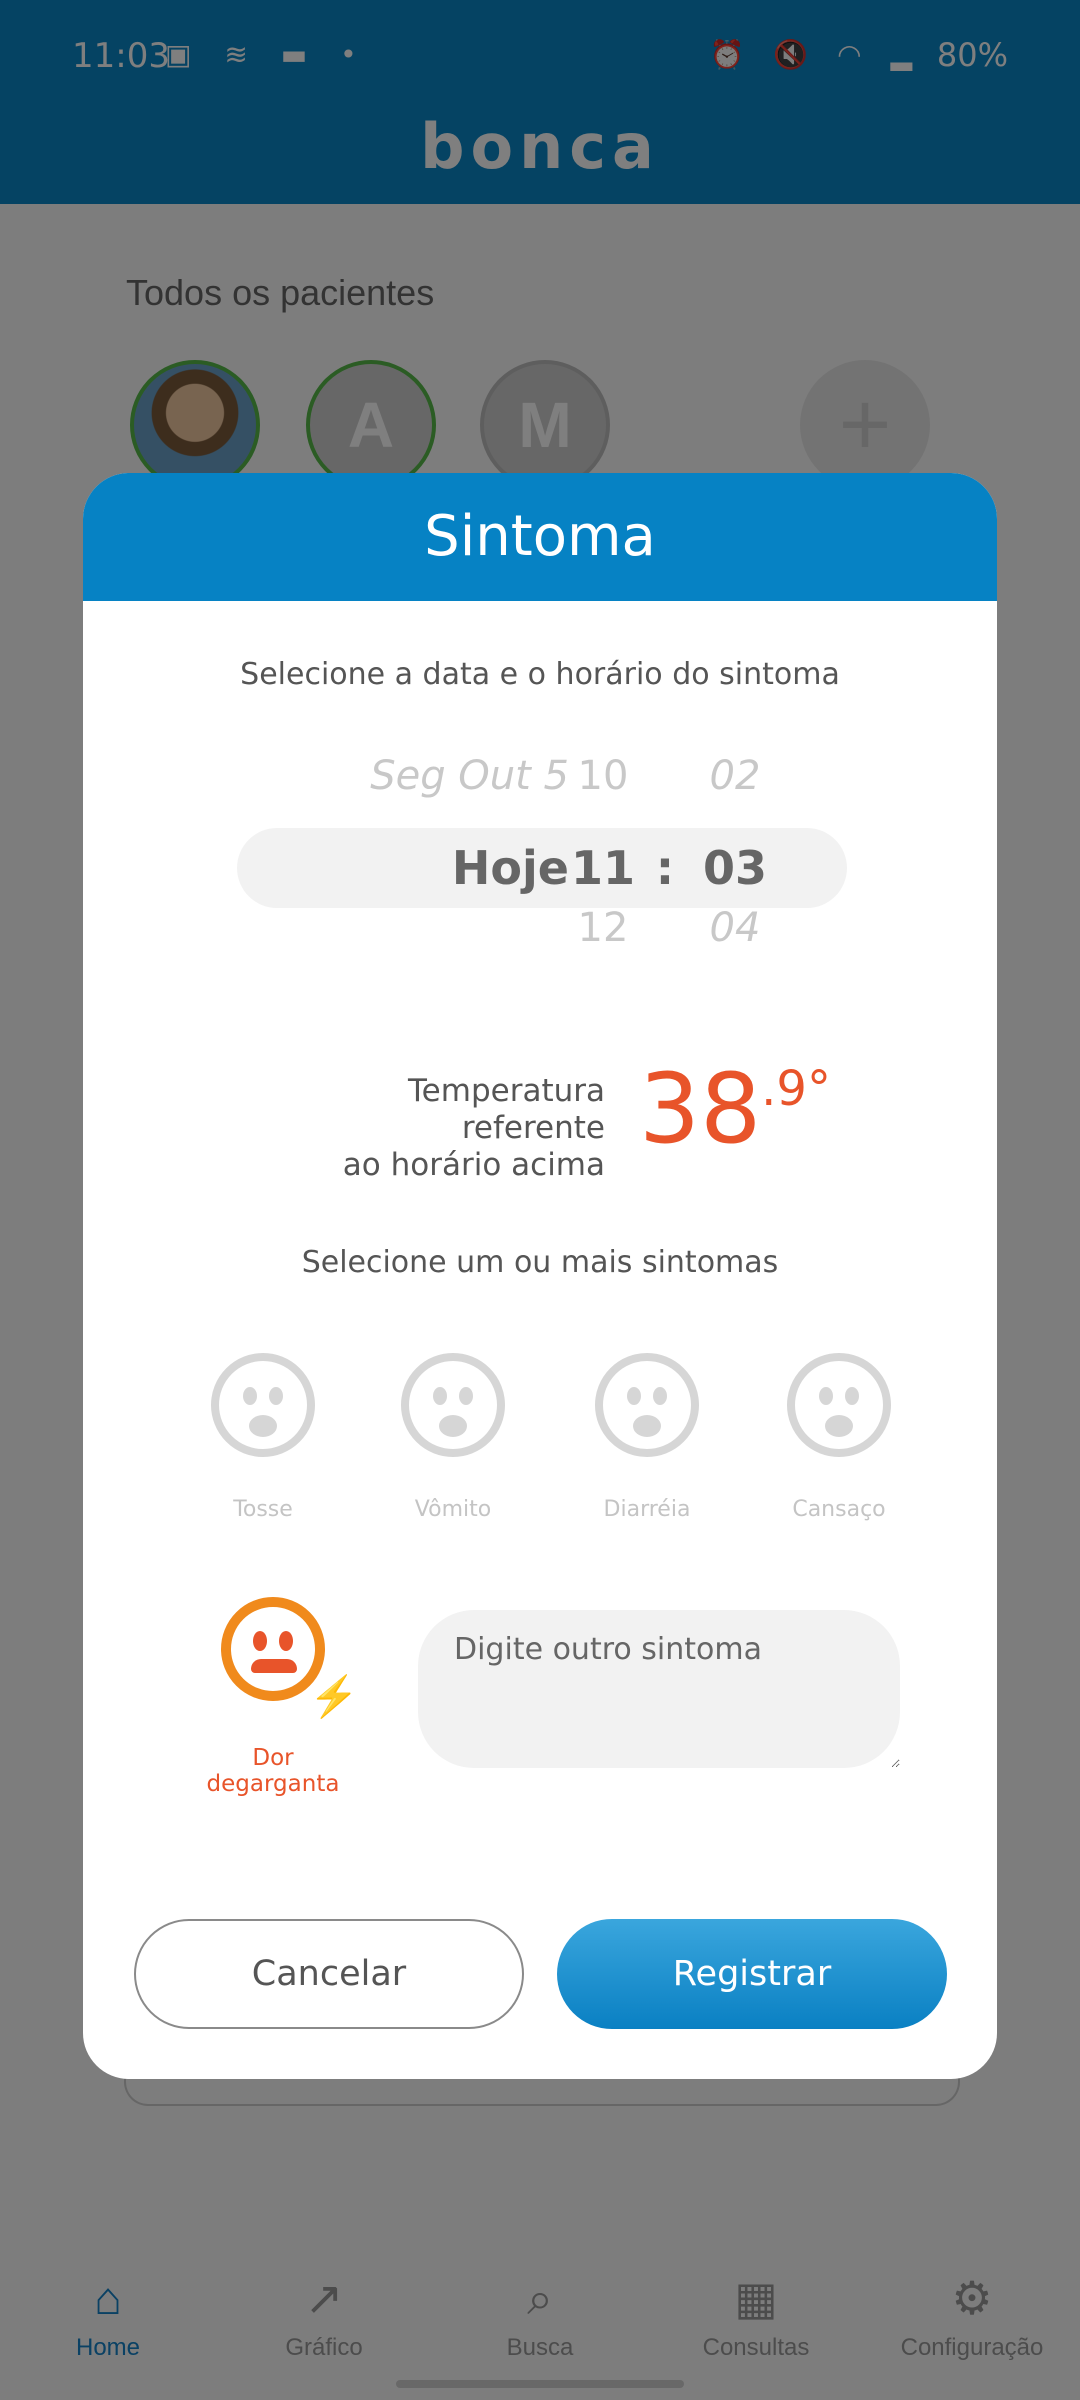 The height and width of the screenshot is (2400, 1080). Describe the element at coordinates (796, 1089) in the screenshot. I see `temperature-decimal: .9°` at that location.